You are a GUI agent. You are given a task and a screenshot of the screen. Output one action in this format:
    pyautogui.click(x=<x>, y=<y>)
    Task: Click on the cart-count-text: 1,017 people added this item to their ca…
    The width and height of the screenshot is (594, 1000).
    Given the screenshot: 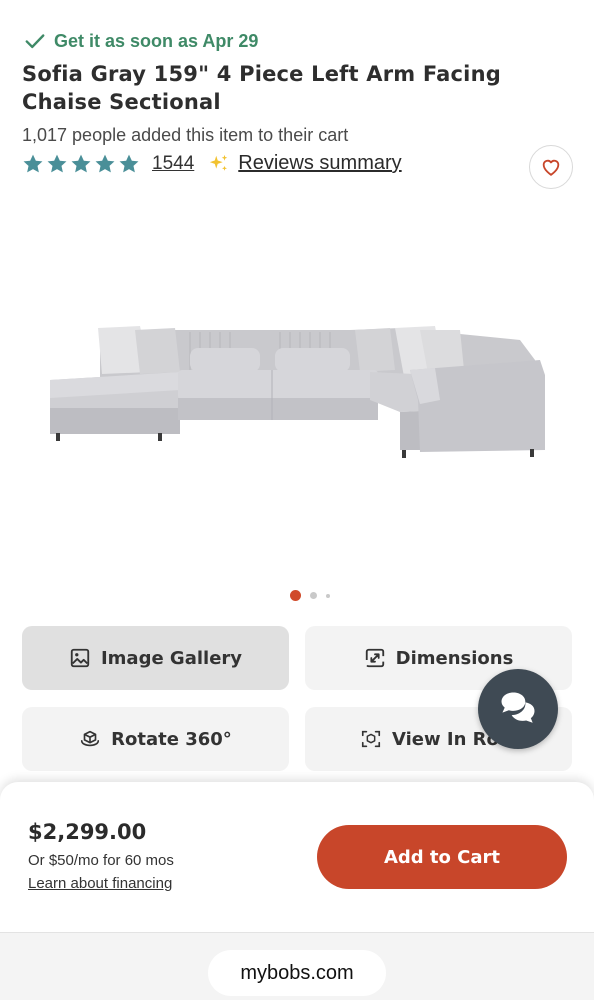 What is the action you would take?
    pyautogui.click(x=185, y=135)
    